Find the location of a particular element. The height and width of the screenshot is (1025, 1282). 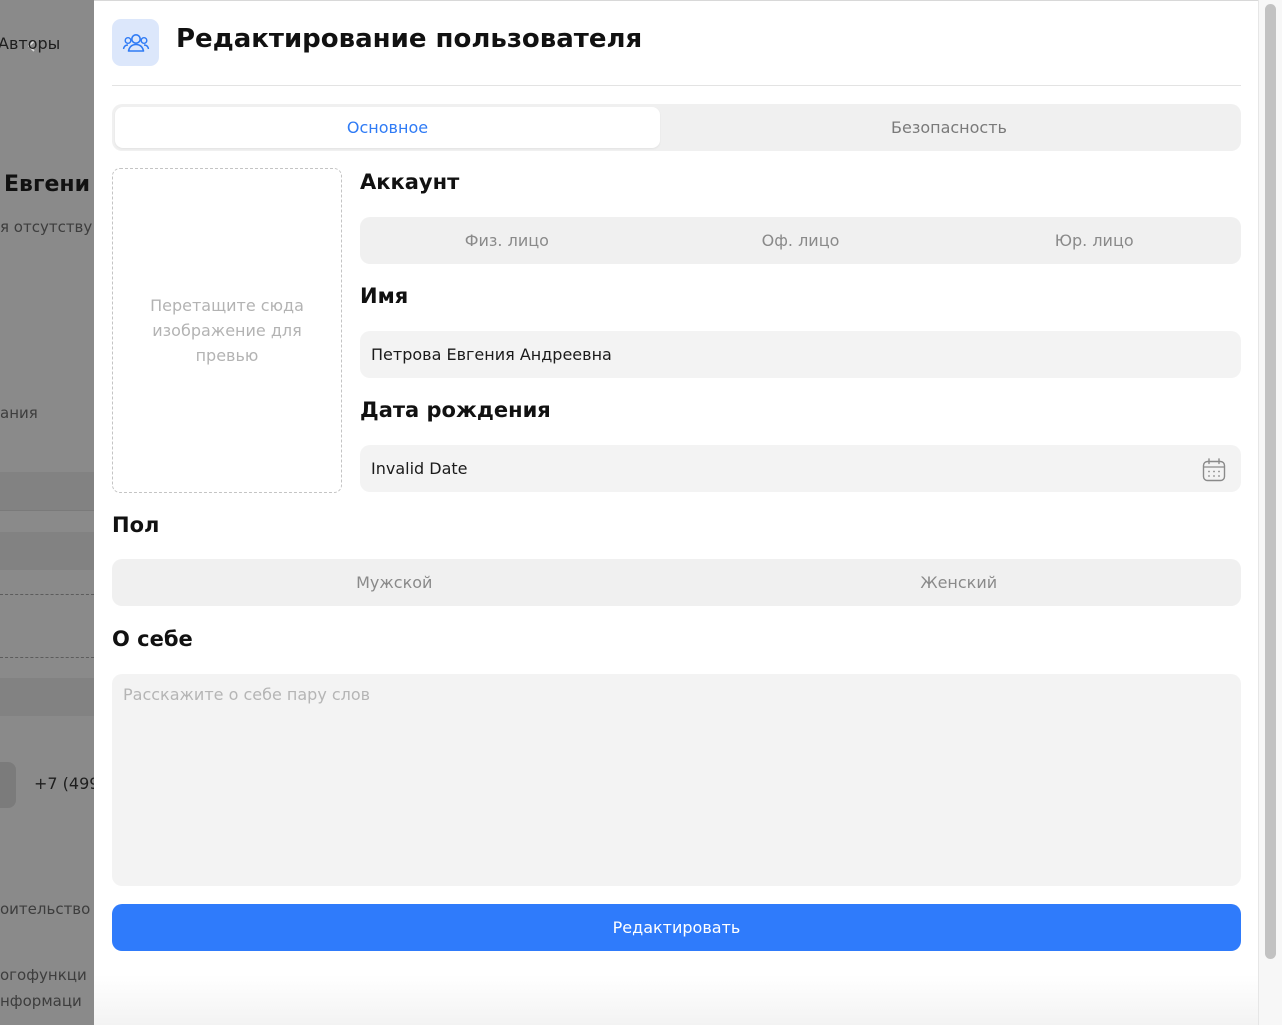

breadcrumb: Авторы is located at coordinates (30, 43).